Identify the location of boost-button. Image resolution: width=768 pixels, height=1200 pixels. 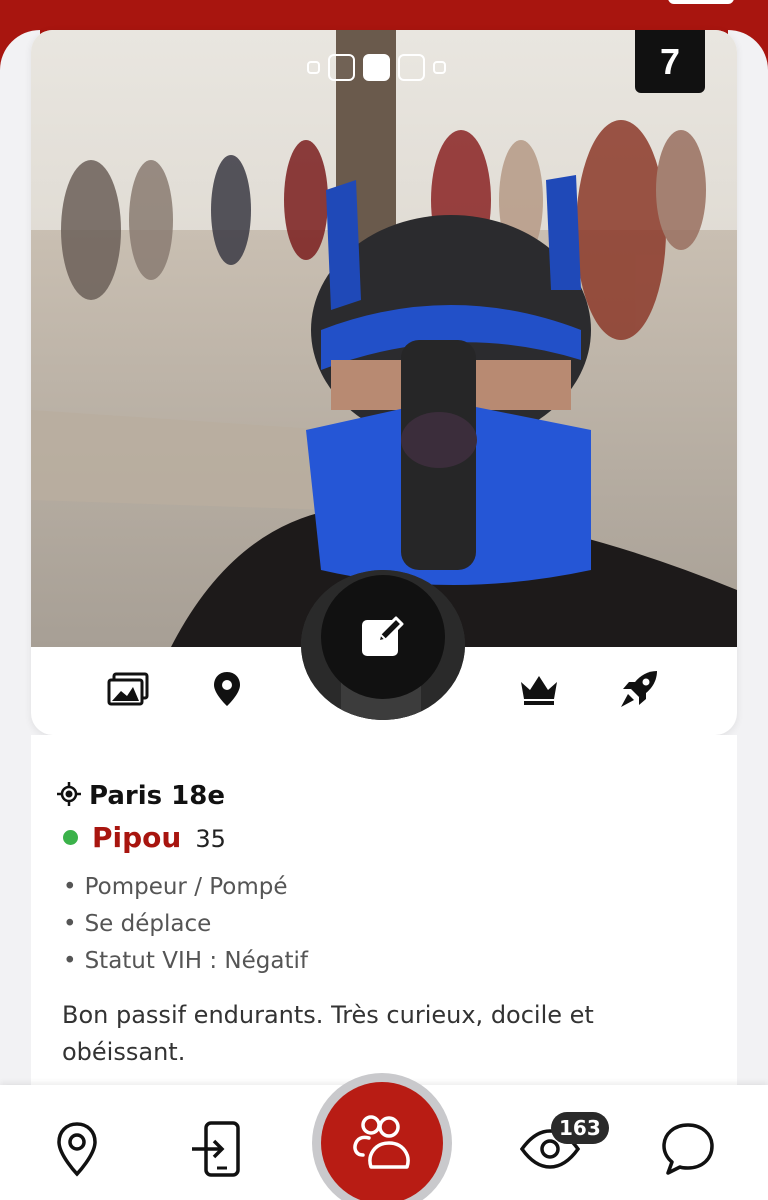
(639, 691).